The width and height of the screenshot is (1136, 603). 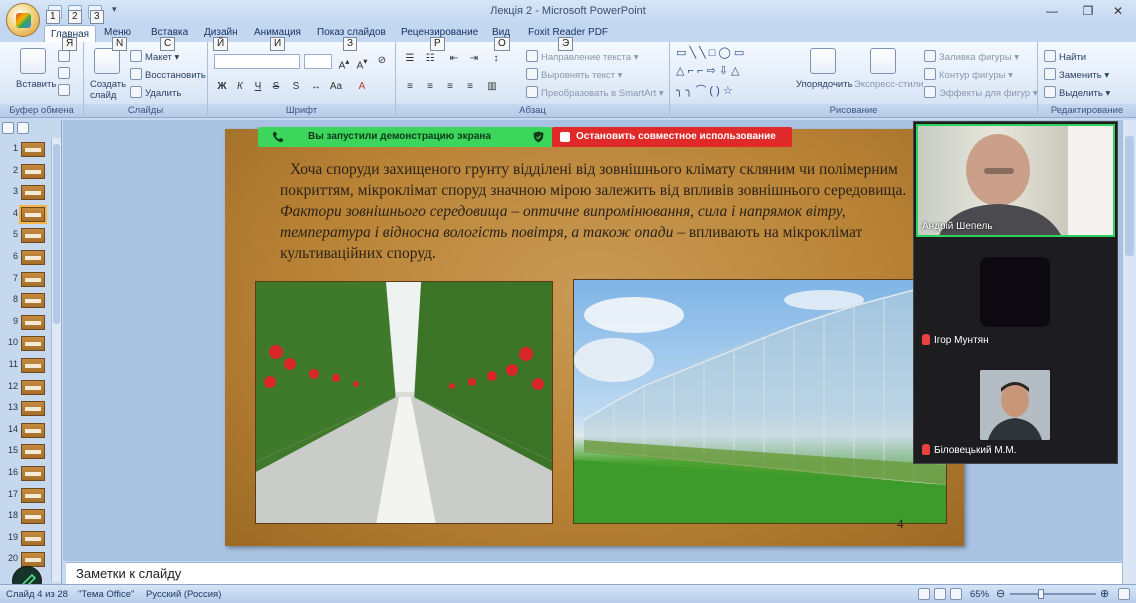 What do you see at coordinates (538, 137) in the screenshot?
I see `shield-icon` at bounding box center [538, 137].